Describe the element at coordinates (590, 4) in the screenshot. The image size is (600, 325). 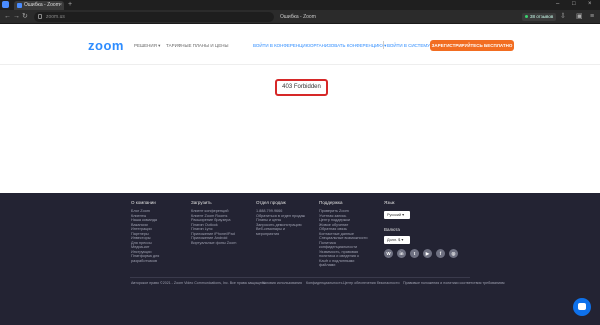
I see `close-window-button: ×` at that location.